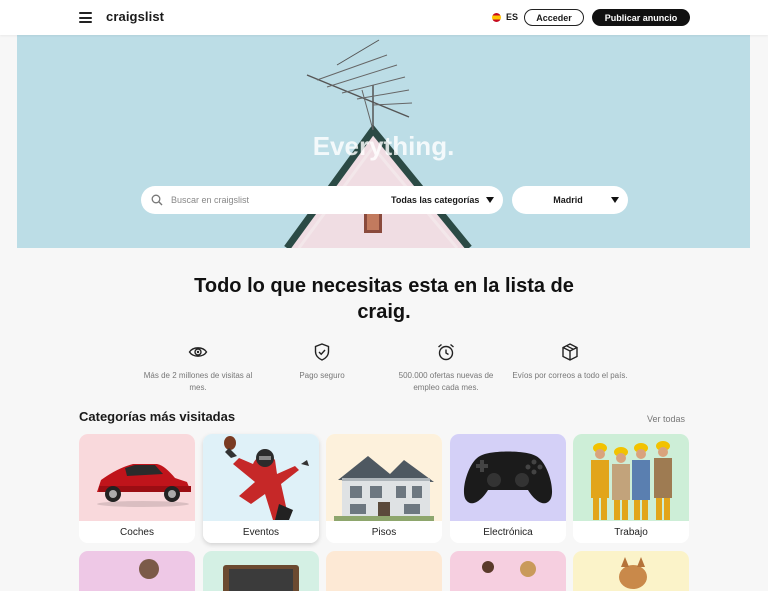  I want to click on feature-label: Pago seguro, so click(322, 375).